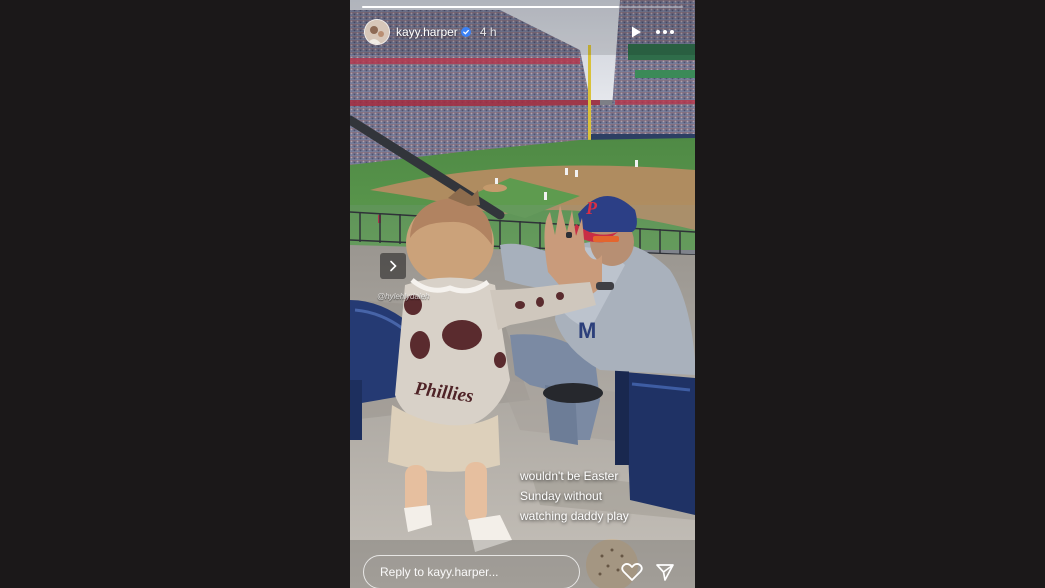  I want to click on next-story-button, so click(393, 266).